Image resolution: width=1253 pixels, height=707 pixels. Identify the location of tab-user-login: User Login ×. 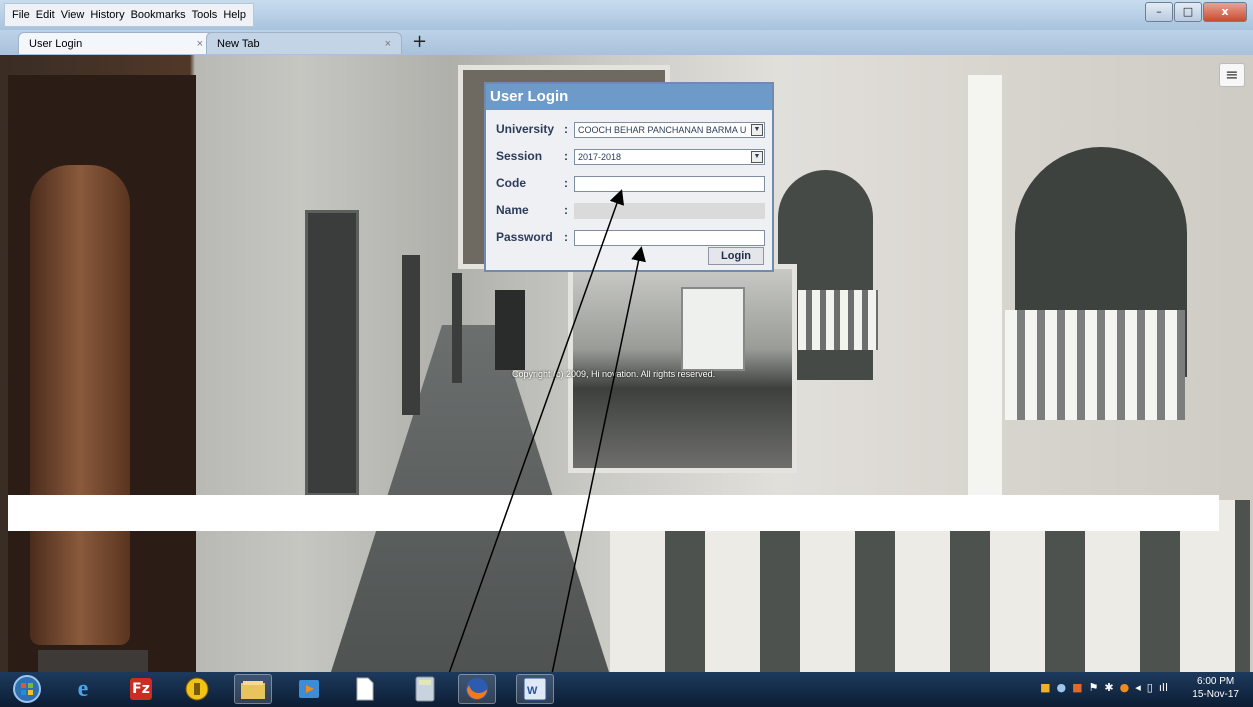
(116, 43).